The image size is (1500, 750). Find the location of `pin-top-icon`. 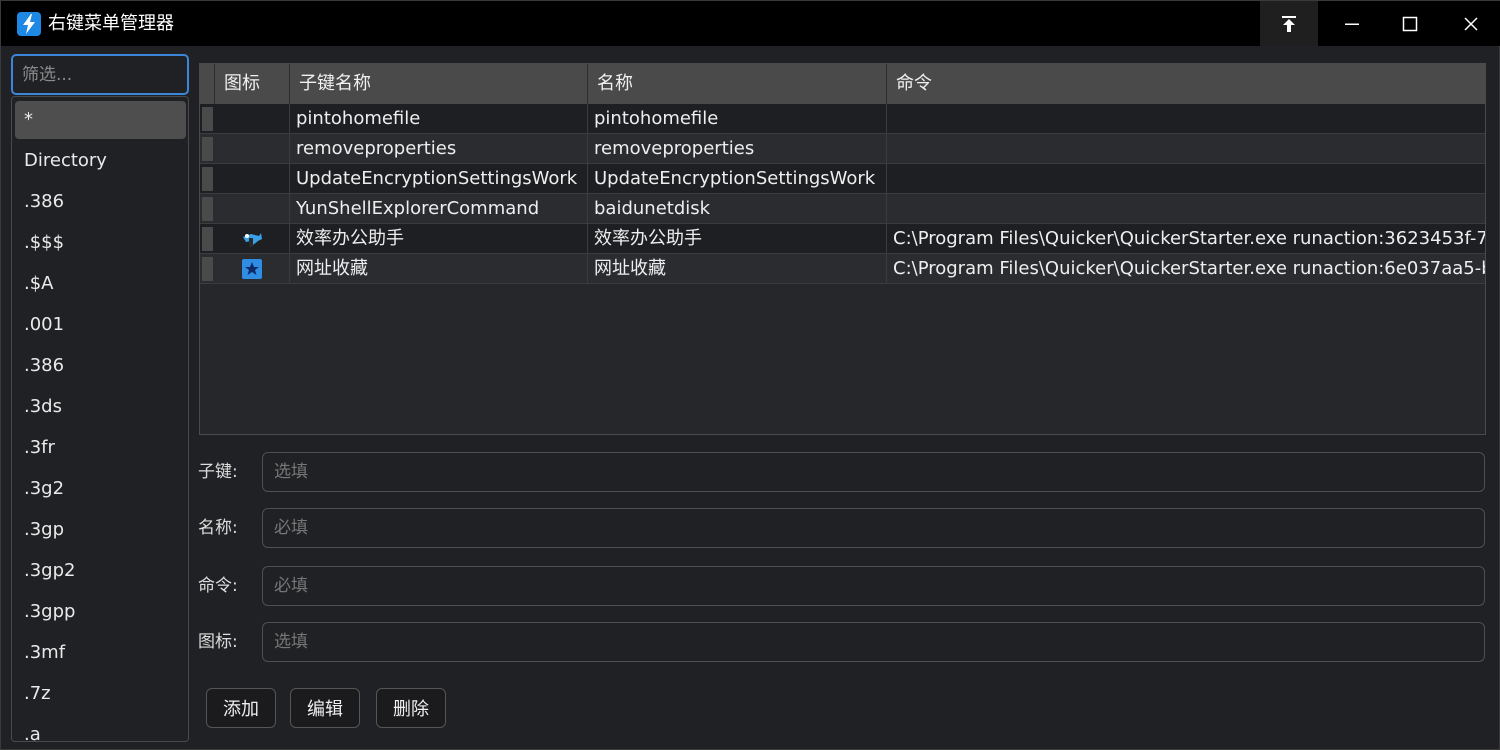

pin-top-icon is located at coordinates (1289, 23).